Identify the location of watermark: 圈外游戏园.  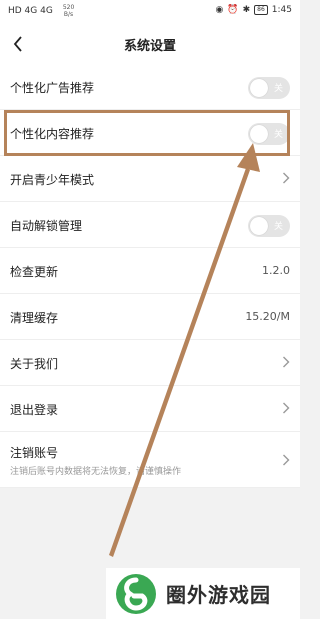
(203, 593).